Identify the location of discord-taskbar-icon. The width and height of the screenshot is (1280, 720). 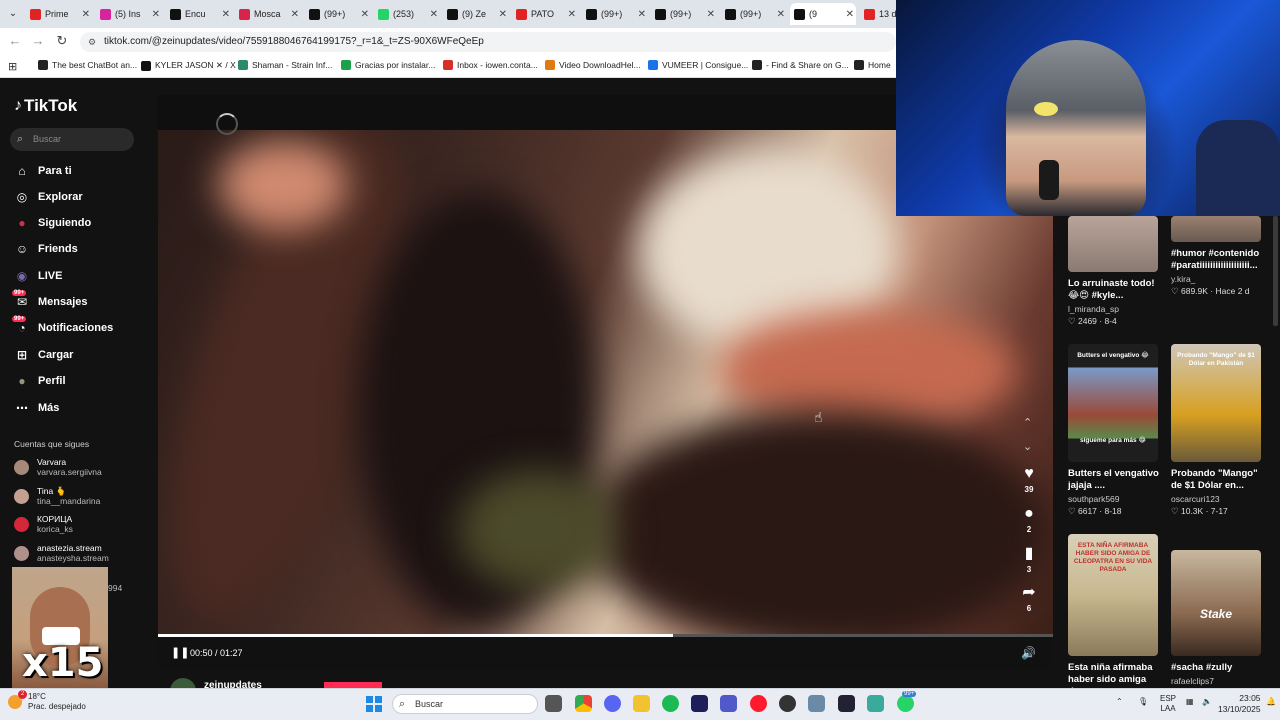
(612, 703).